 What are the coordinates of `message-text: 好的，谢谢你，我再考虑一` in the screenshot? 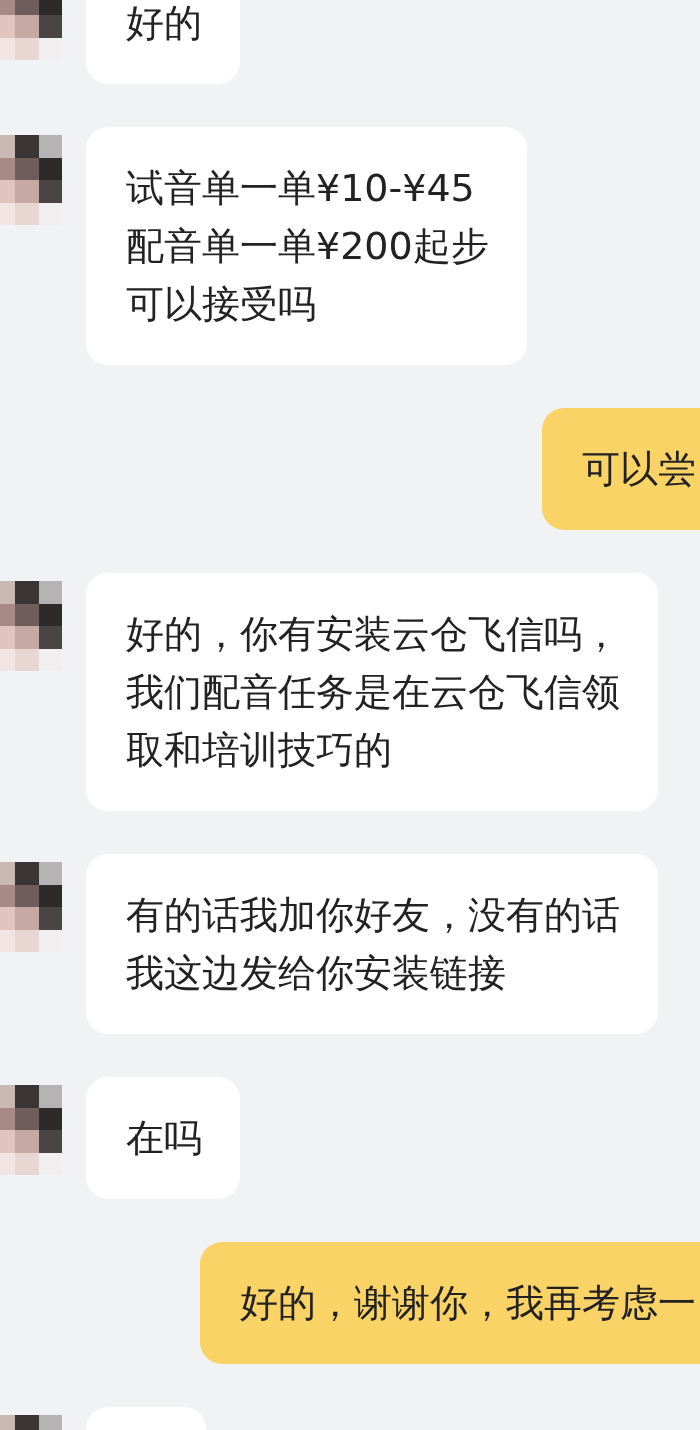 It's located at (468, 1303).